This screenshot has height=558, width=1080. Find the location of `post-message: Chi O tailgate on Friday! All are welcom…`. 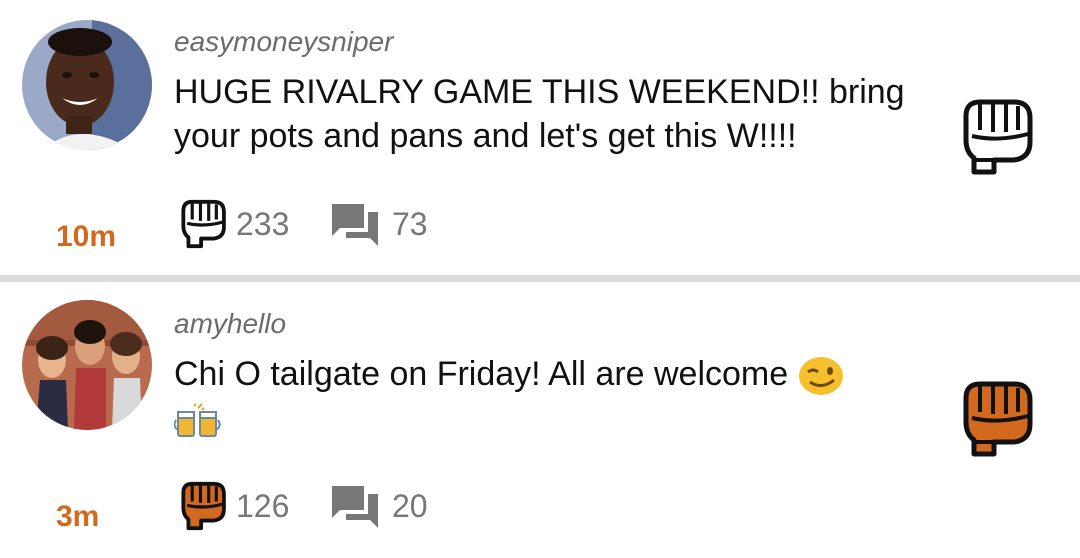

post-message: Chi O tailgate on Friday! All are welcom… is located at coordinates (554, 396).